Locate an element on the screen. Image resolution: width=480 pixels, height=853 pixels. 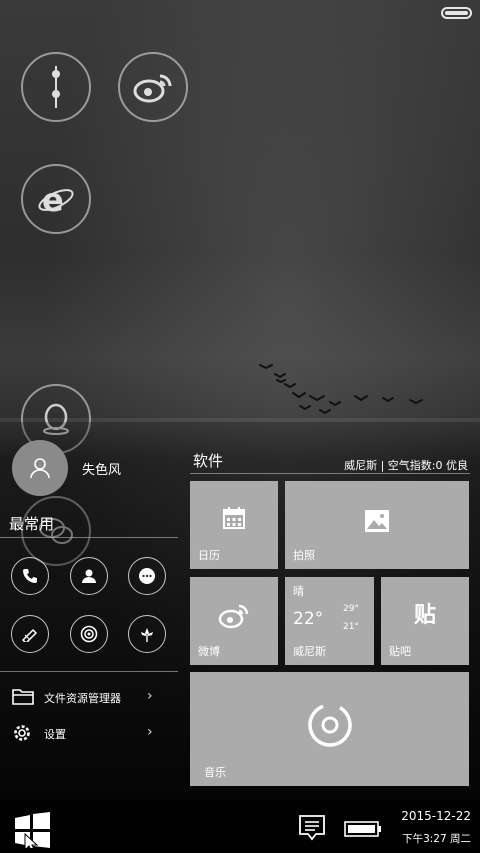
messages-icon is located at coordinates (147, 576).